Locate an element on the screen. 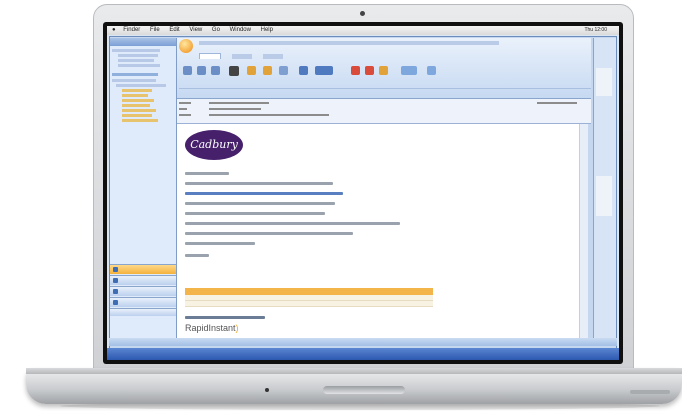  tasks-icon is located at coordinates (115, 302).